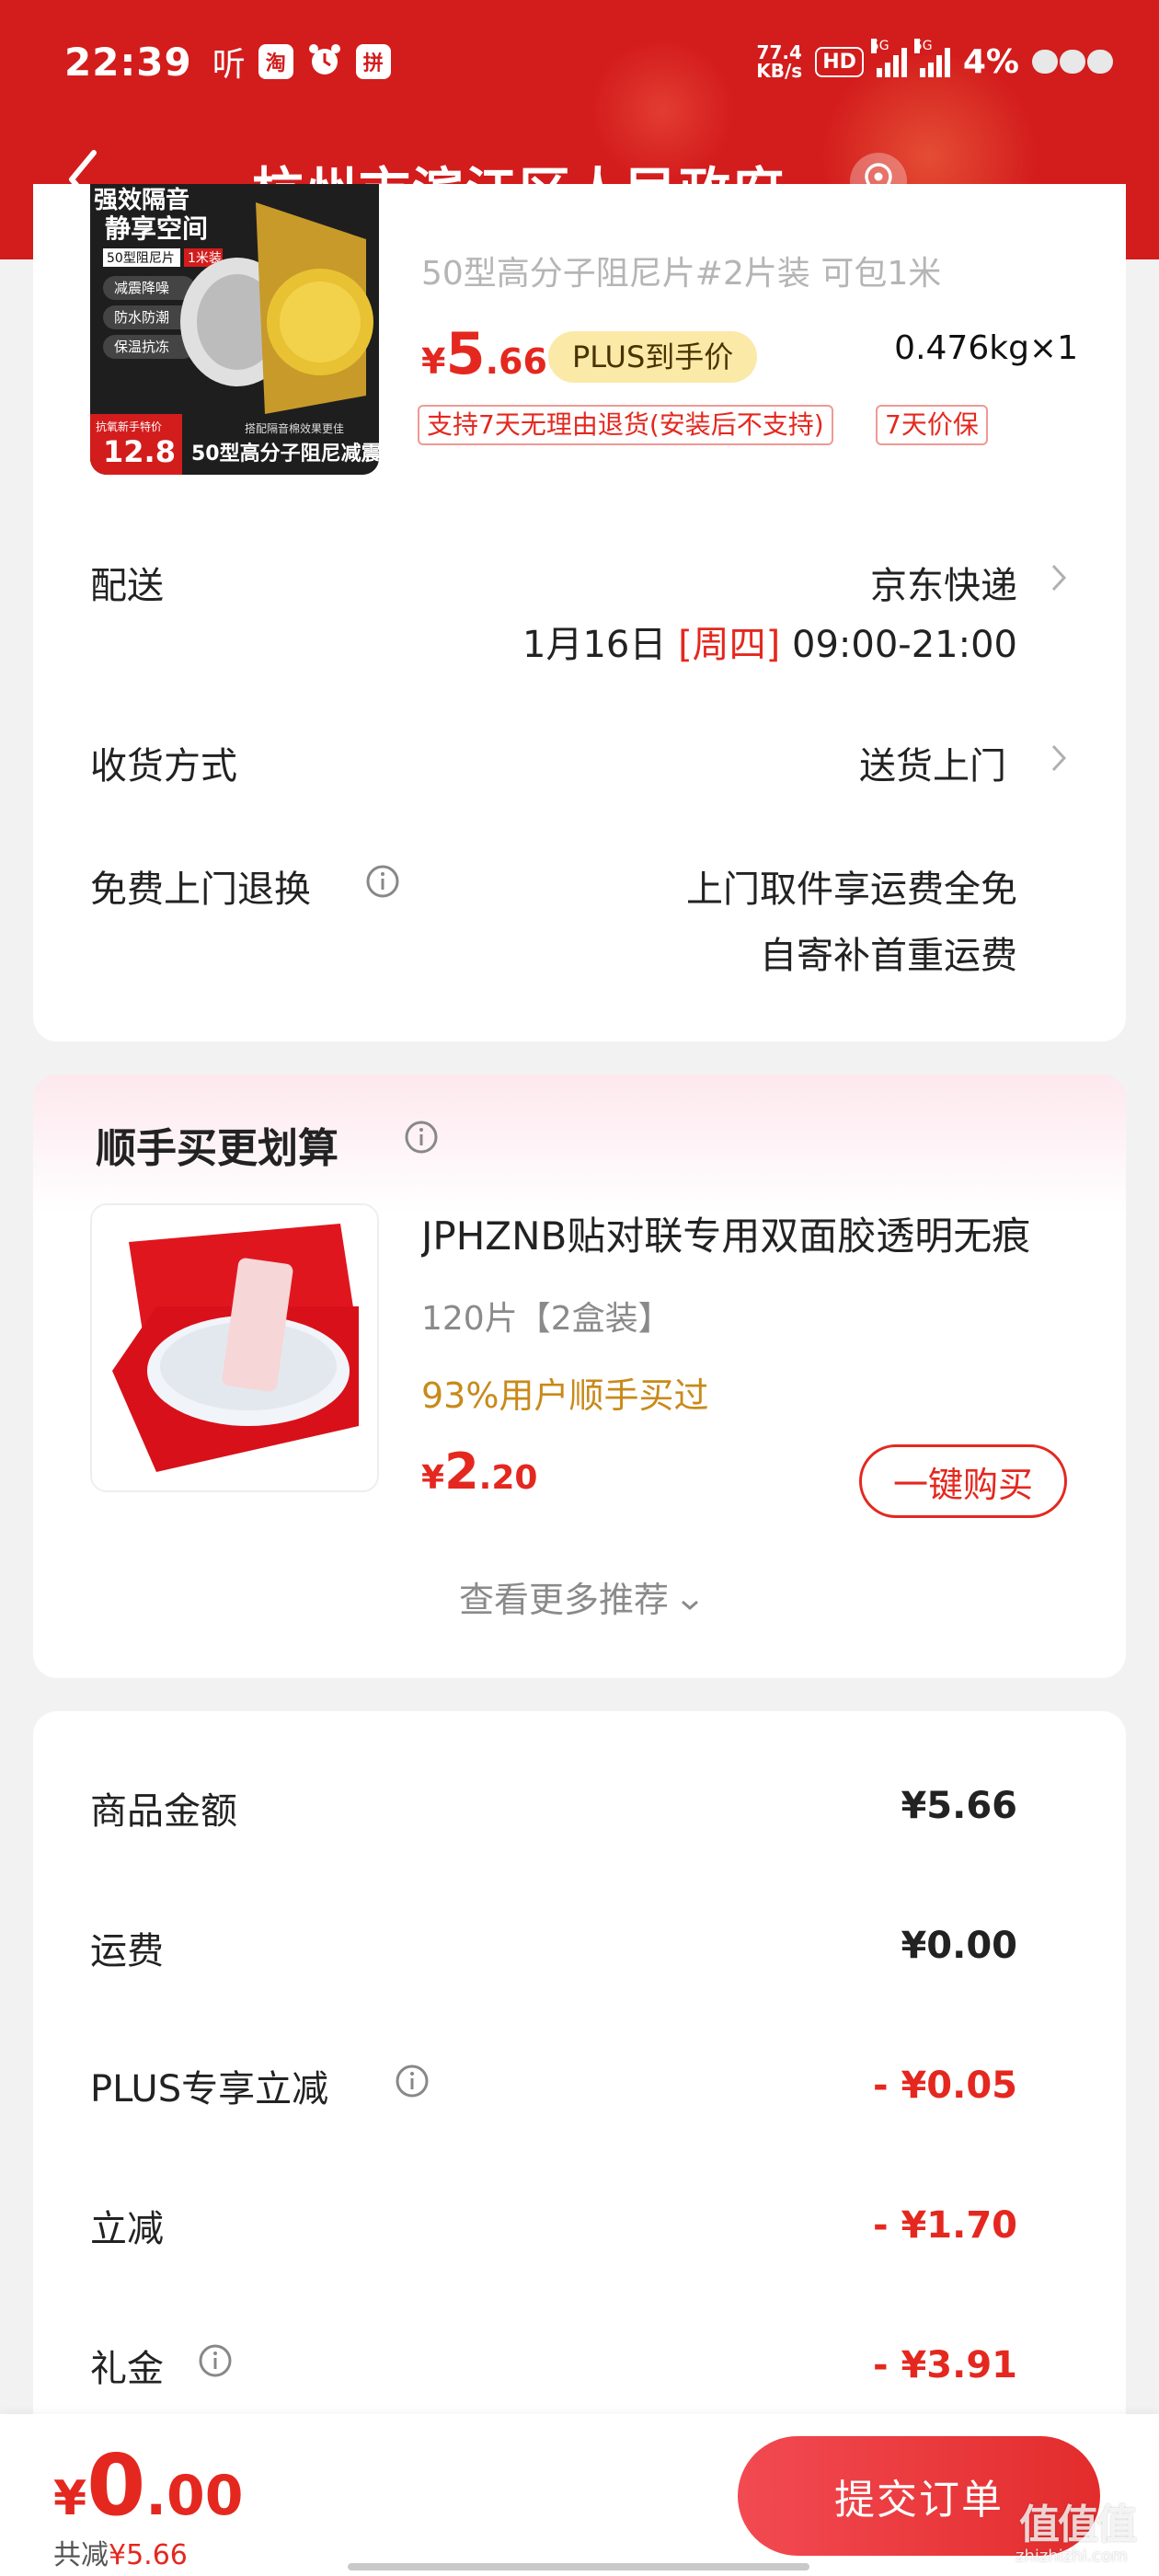 The image size is (1159, 2576). Describe the element at coordinates (888, 956) in the screenshot. I see `free-return-line2: 自寄补首重运费` at that location.